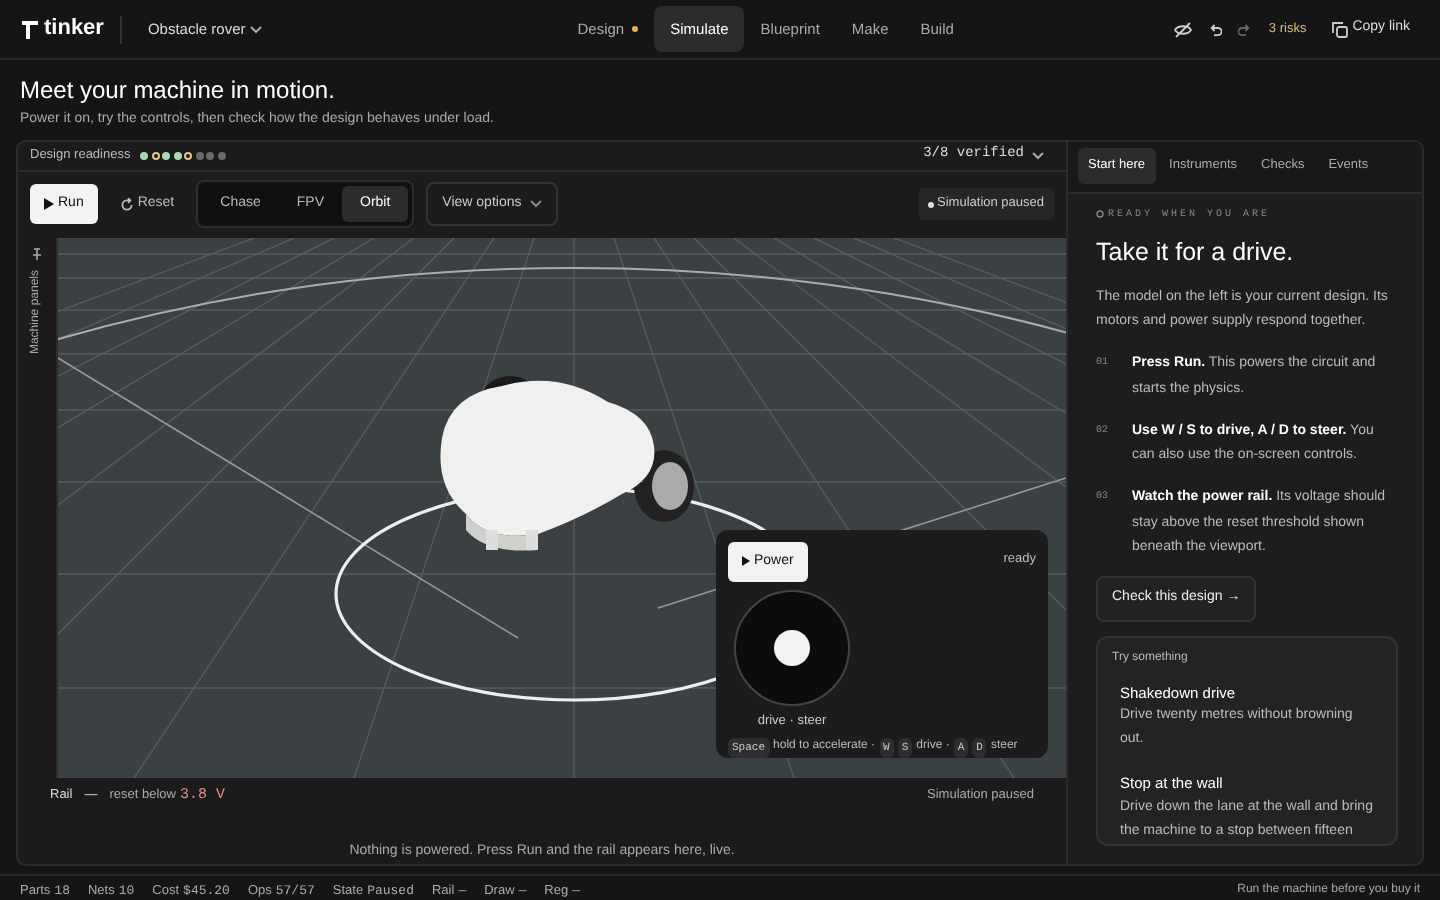 The height and width of the screenshot is (900, 1440). Describe the element at coordinates (792, 648) in the screenshot. I see `joystick-knob` at that location.